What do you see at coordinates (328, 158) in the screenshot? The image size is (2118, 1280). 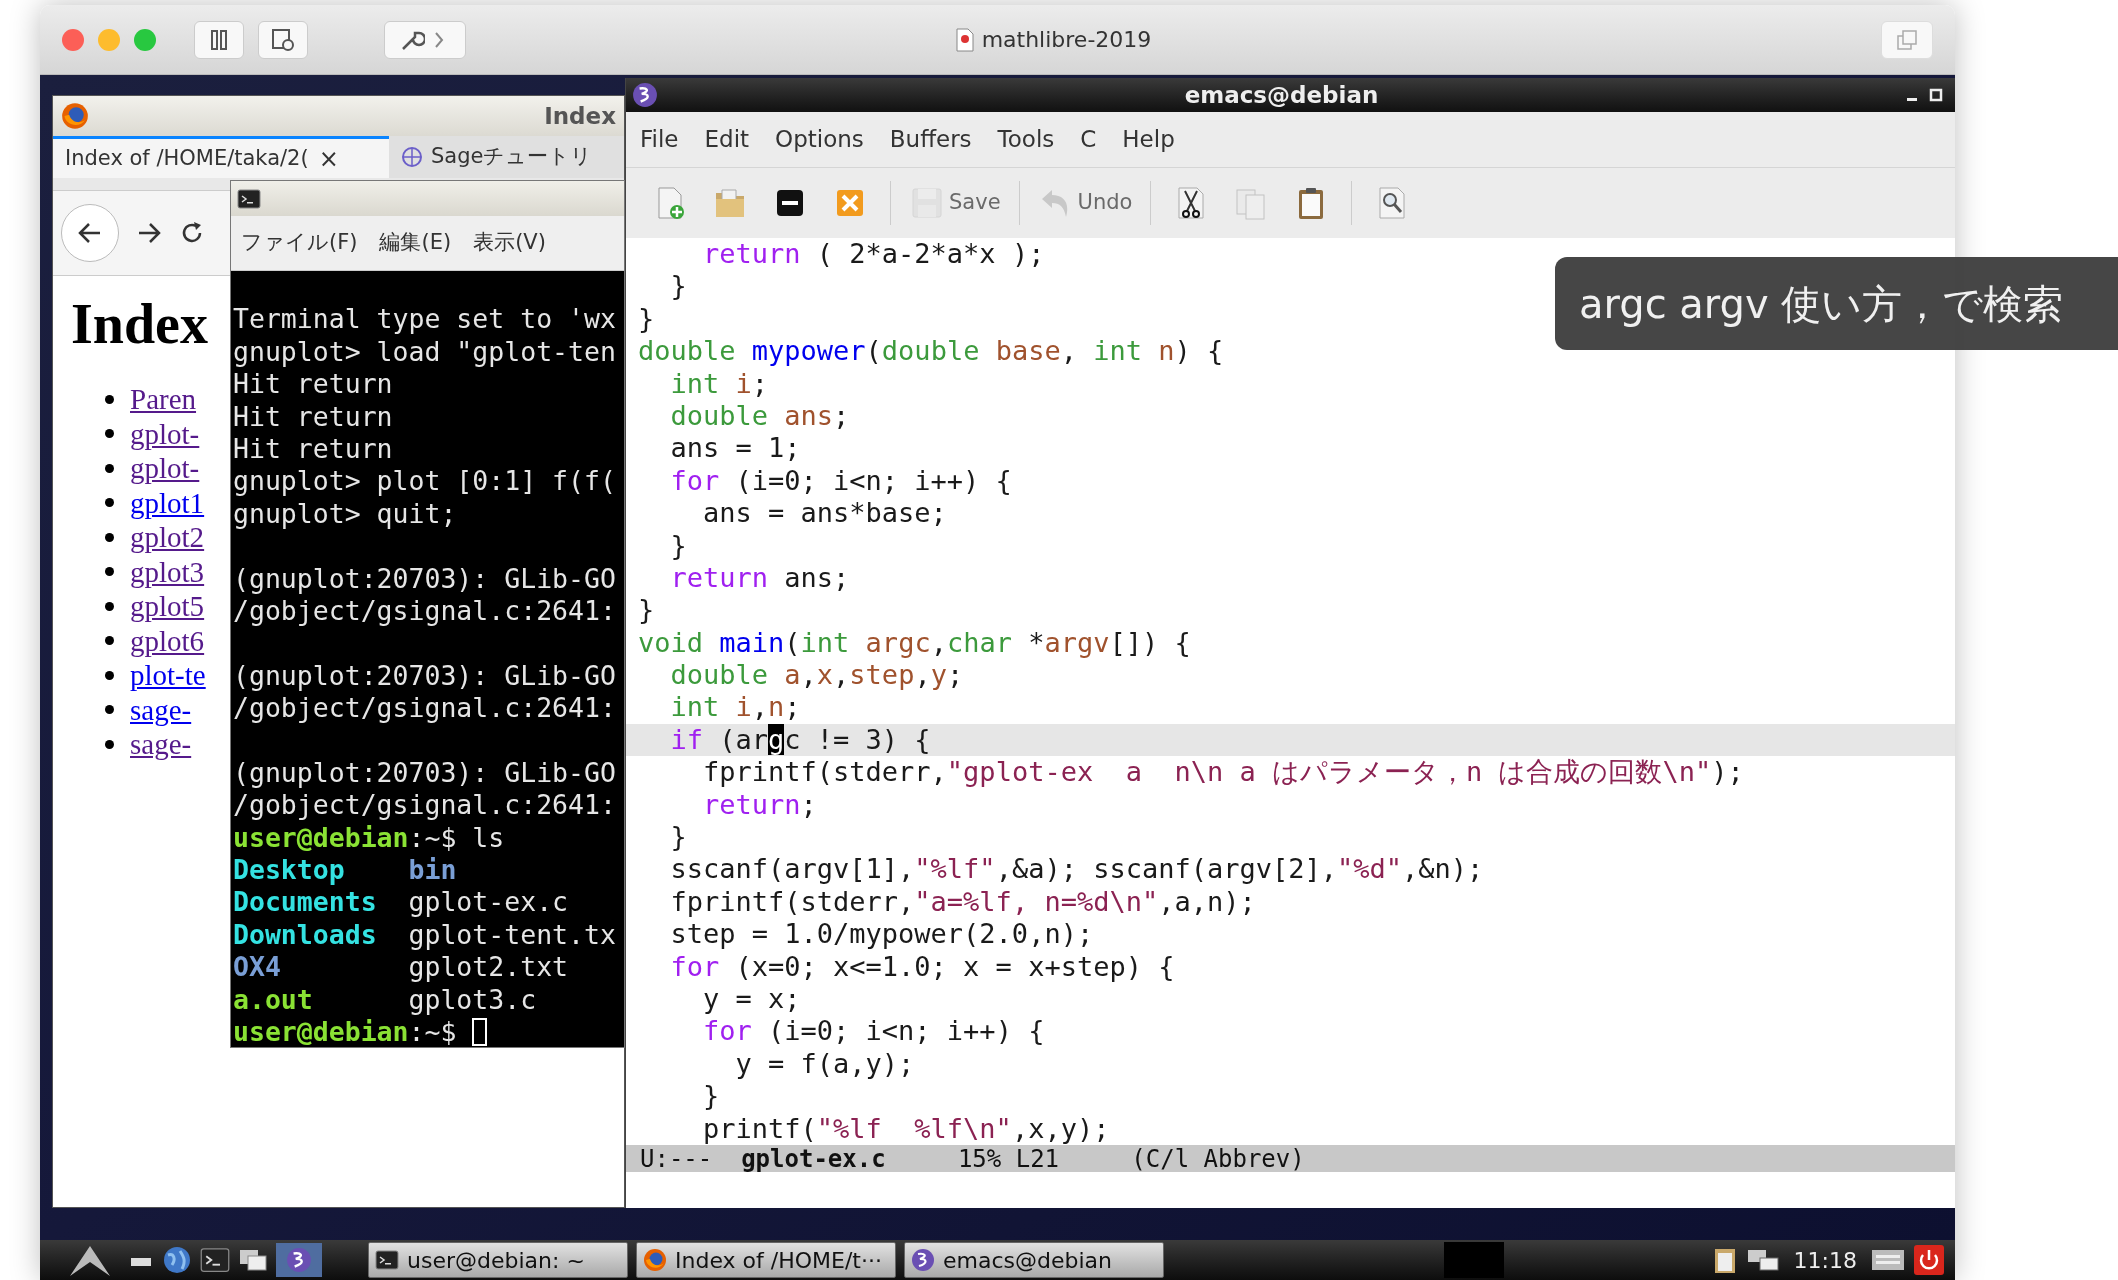 I see `tab-close-button: ×` at bounding box center [328, 158].